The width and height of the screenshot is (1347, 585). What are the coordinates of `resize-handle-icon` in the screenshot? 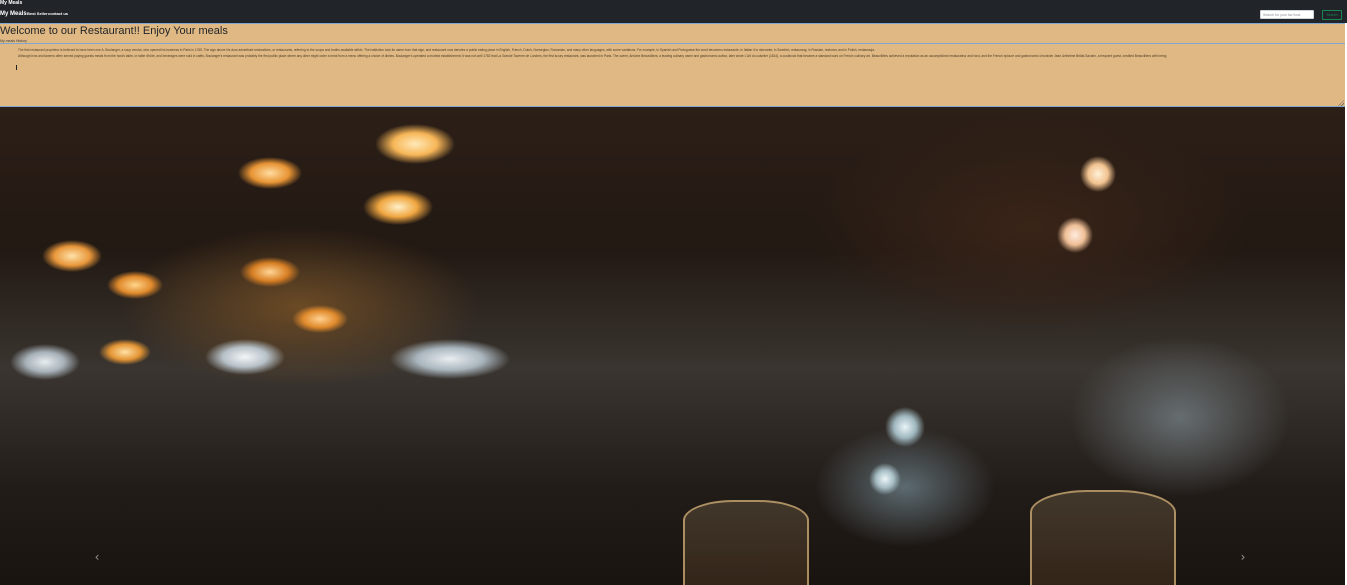 It's located at (1341, 103).